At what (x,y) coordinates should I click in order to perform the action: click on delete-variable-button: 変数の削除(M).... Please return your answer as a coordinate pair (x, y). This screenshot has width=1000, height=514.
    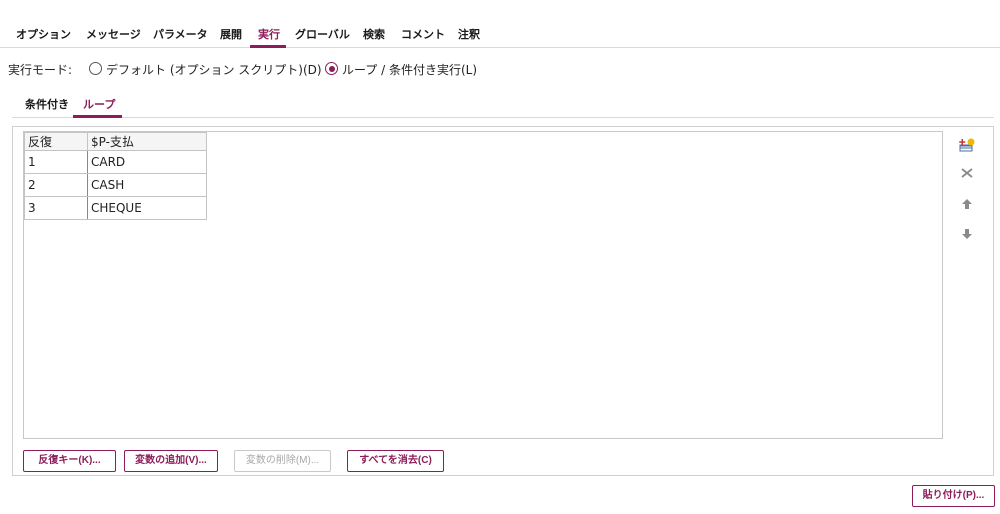
    Looking at the image, I should click on (282, 461).